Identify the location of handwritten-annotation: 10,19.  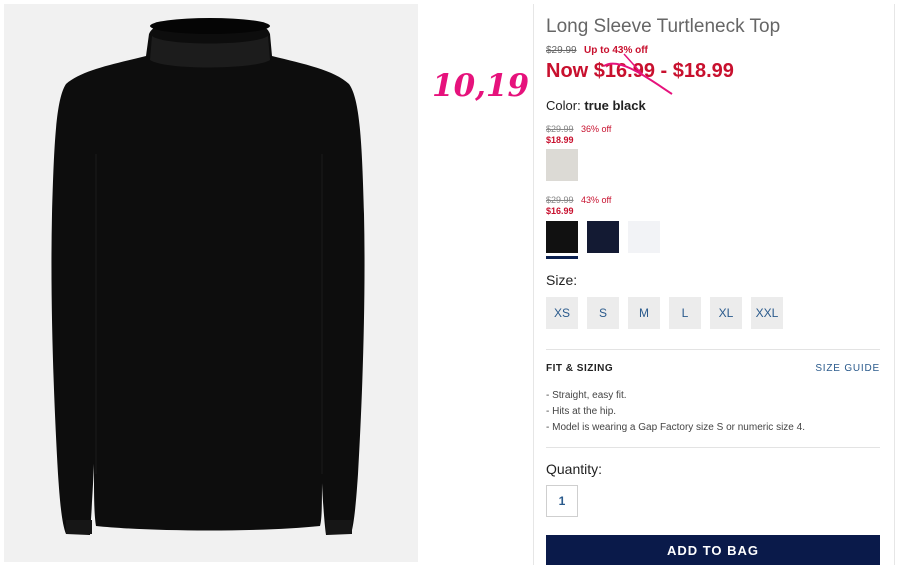
(481, 86).